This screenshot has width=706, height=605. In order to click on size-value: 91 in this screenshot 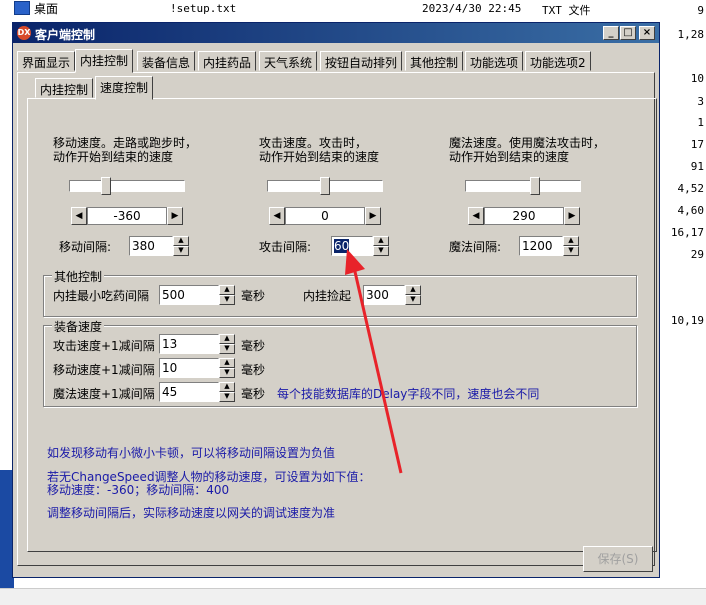, I will do `click(697, 166)`.